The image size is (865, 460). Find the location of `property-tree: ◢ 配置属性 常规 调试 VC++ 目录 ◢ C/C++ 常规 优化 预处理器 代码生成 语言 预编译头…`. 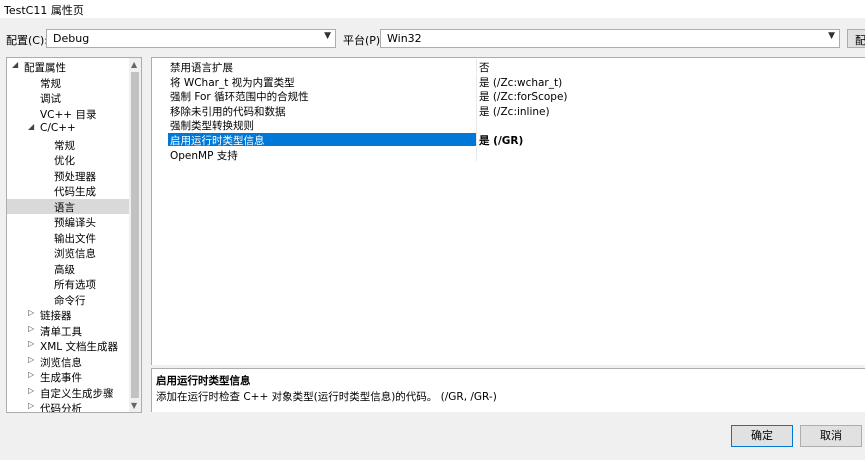

property-tree: ◢ 配置属性 常规 调试 VC++ 目录 ◢ C/C++ 常规 优化 预处理器 代码生成 语言 预编译头… is located at coordinates (74, 235).